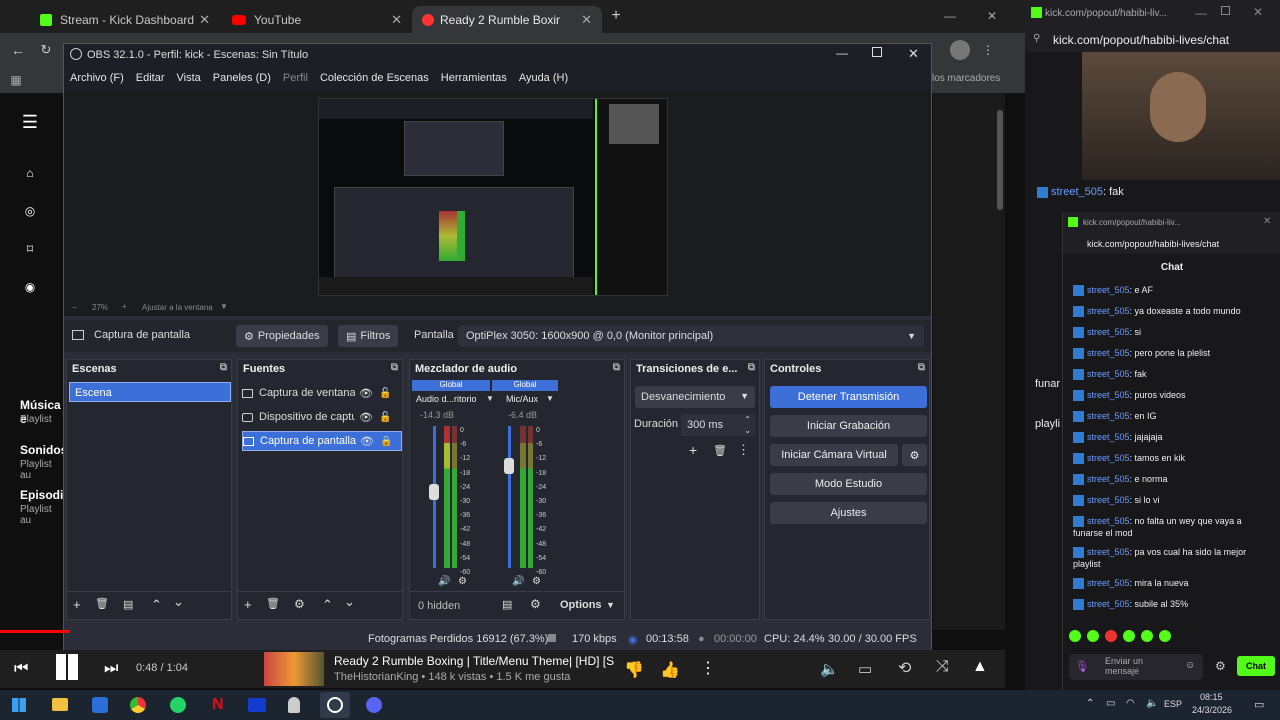 The image size is (1280, 720). What do you see at coordinates (35, 631) in the screenshot?
I see `progress-bar` at bounding box center [35, 631].